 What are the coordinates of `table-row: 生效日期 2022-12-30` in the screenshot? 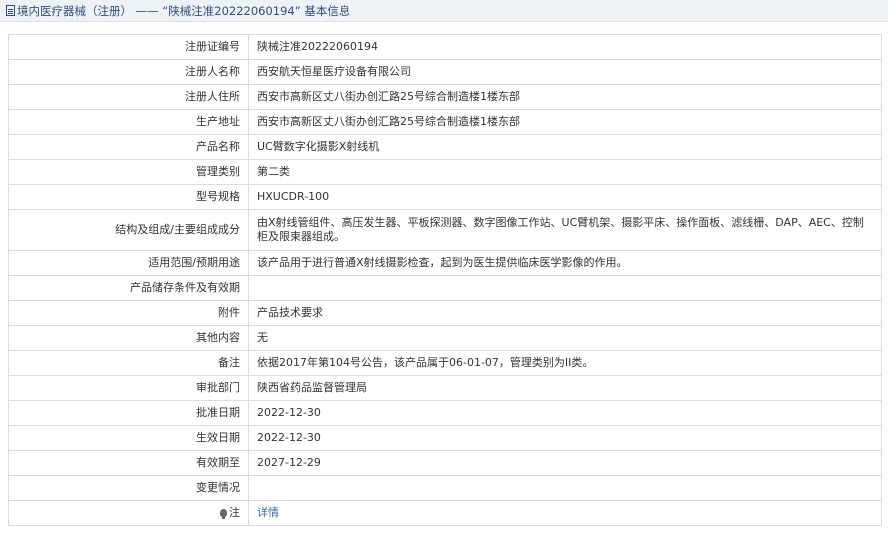 It's located at (445, 438).